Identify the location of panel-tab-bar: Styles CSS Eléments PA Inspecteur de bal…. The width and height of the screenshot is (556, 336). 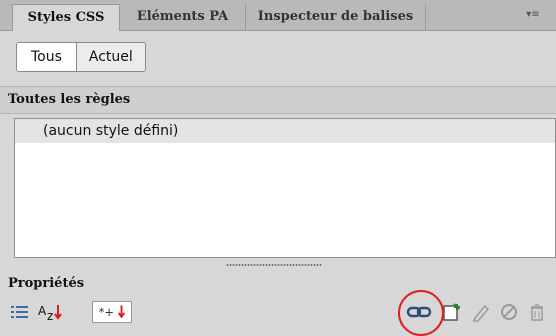
(278, 15).